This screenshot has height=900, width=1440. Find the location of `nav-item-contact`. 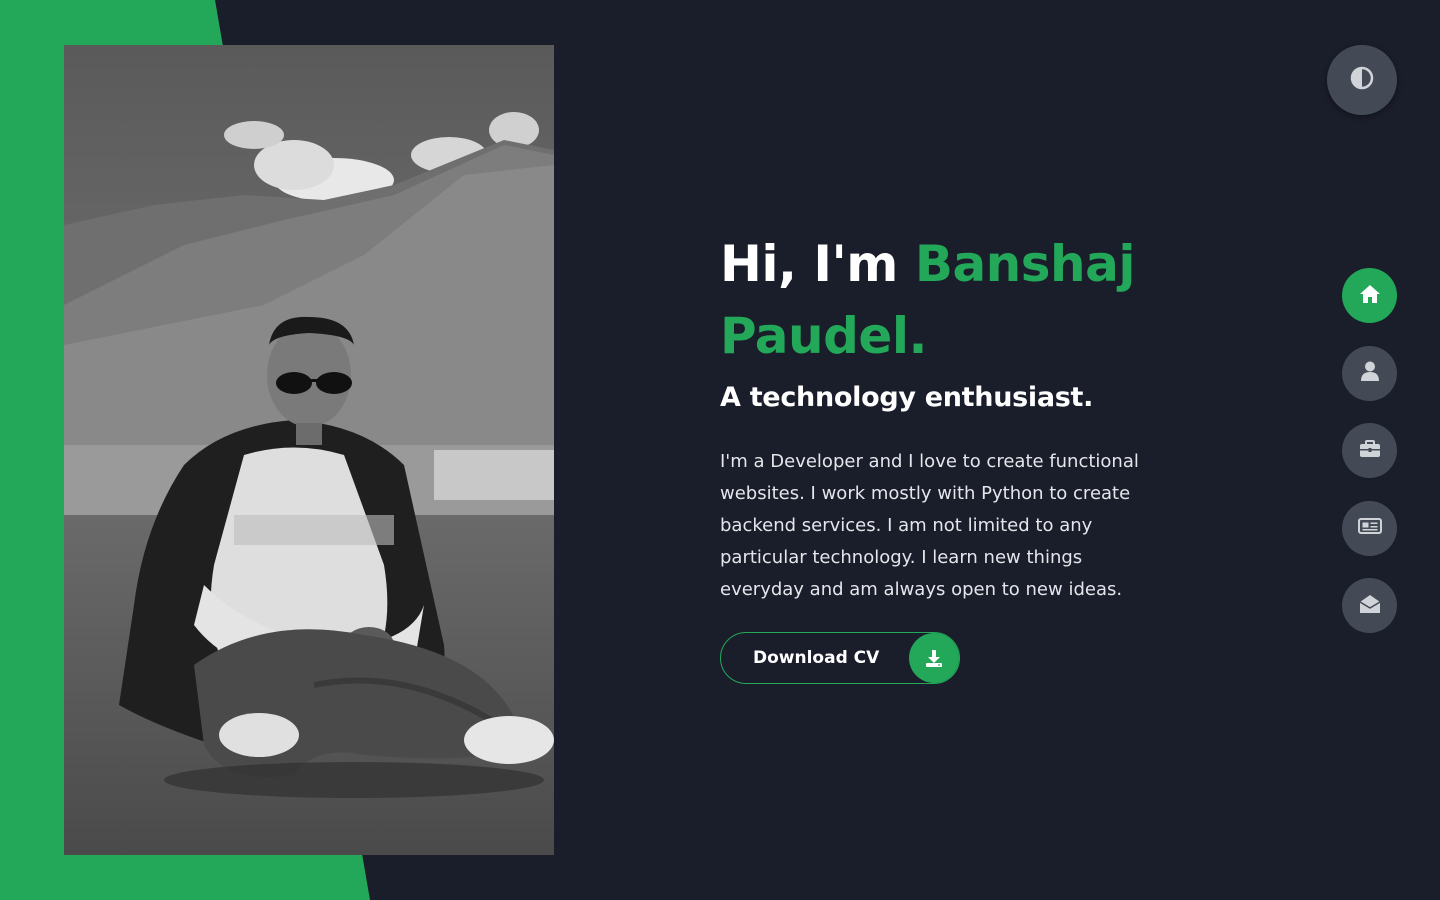

nav-item-contact is located at coordinates (1369, 605).